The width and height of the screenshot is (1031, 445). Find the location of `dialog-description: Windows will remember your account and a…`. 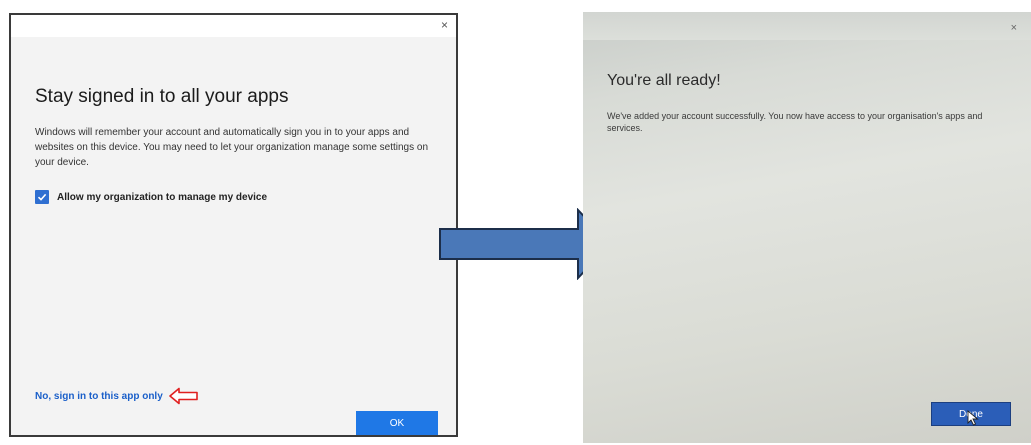

dialog-description: Windows will remember your account and a… is located at coordinates (232, 147).